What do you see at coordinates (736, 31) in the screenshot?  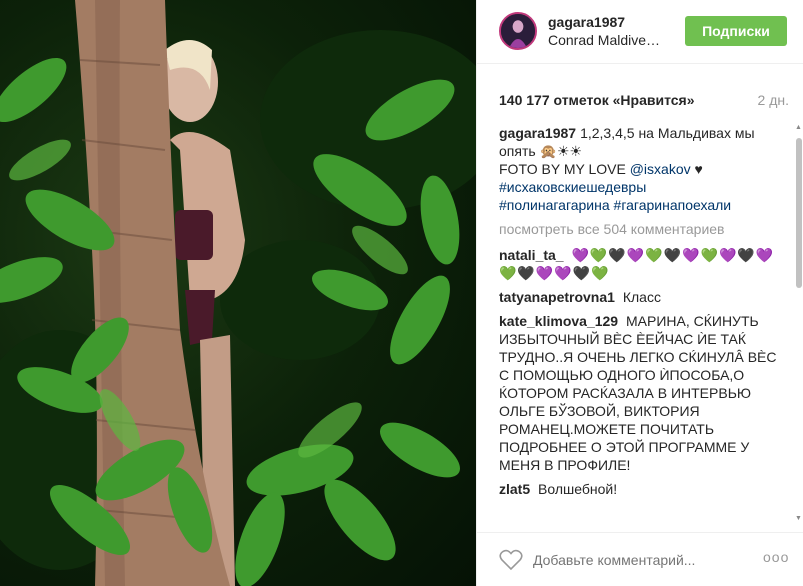 I see `following-button: Подписки` at bounding box center [736, 31].